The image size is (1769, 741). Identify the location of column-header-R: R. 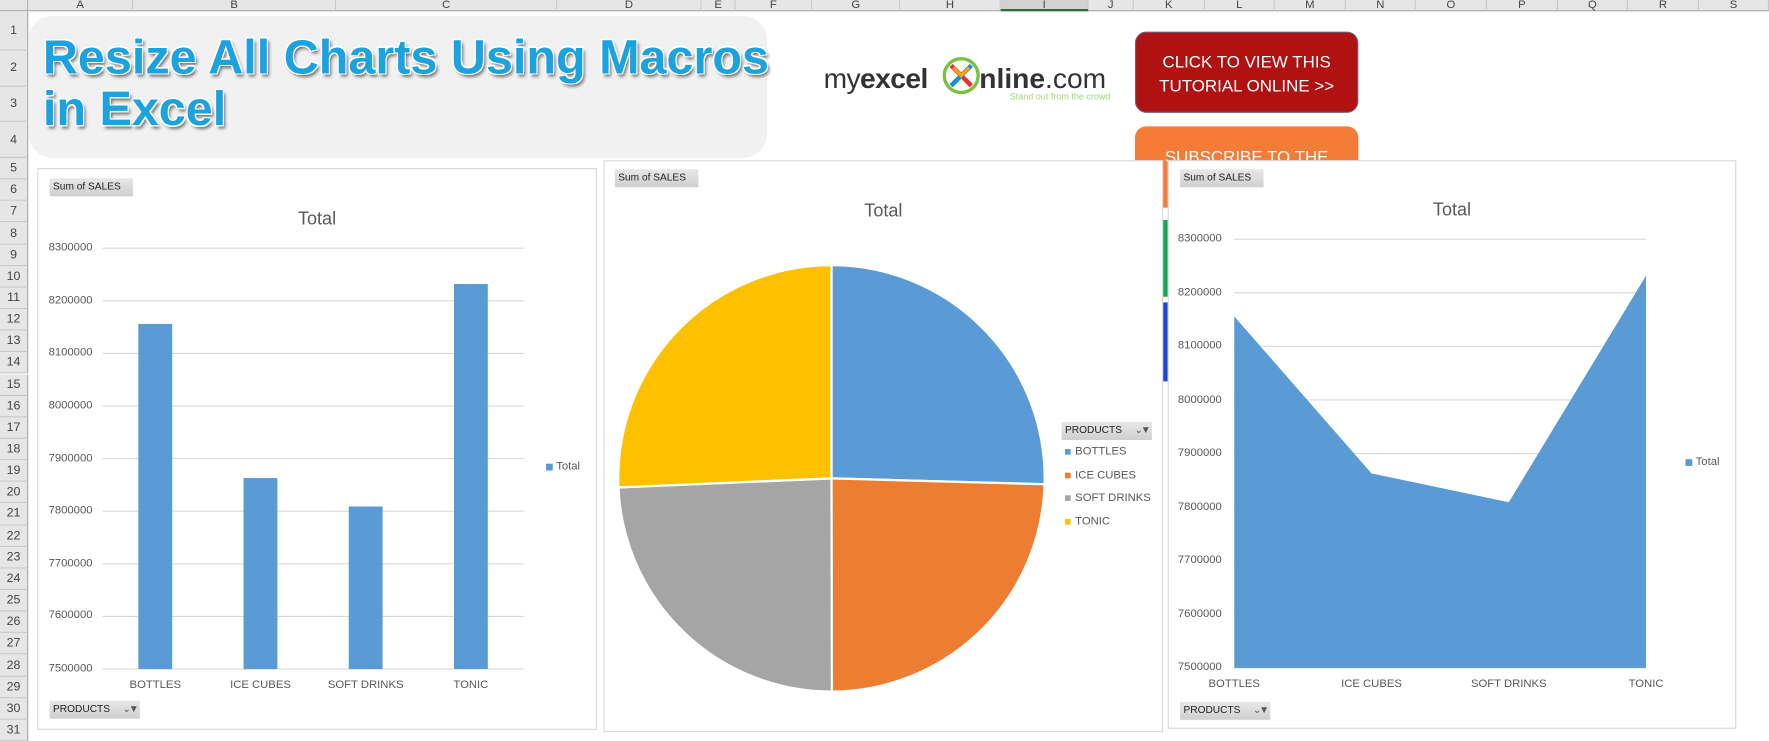
(1663, 6).